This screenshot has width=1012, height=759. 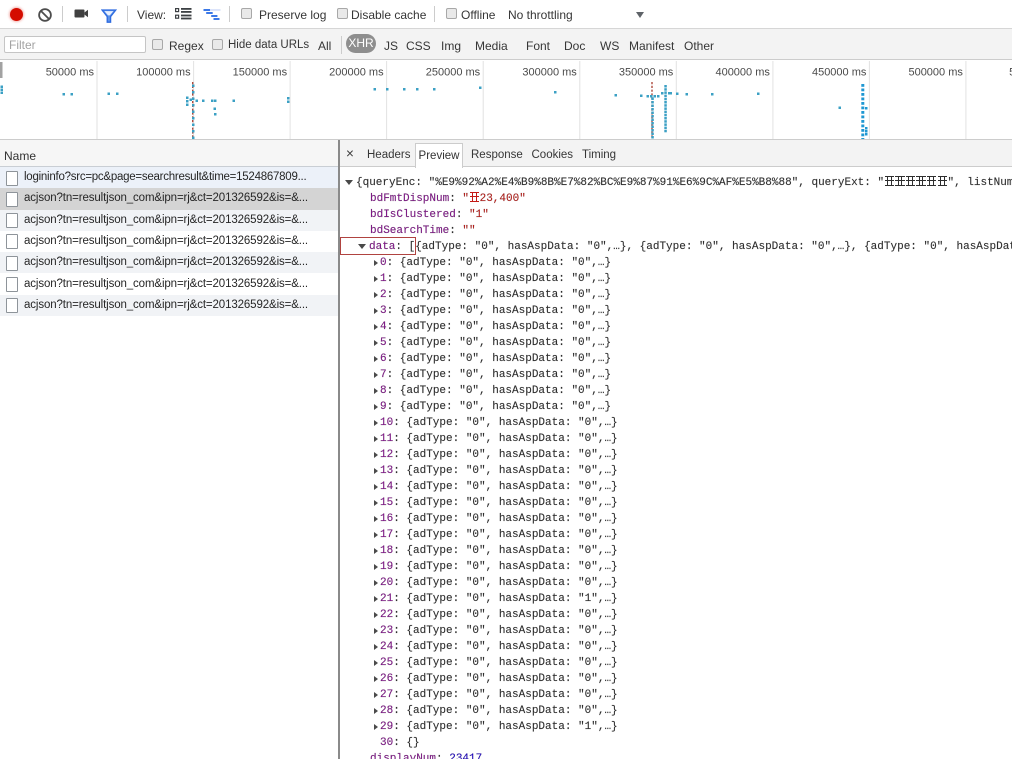 I want to click on svg-text: 450000 ms, so click(x=839, y=73).